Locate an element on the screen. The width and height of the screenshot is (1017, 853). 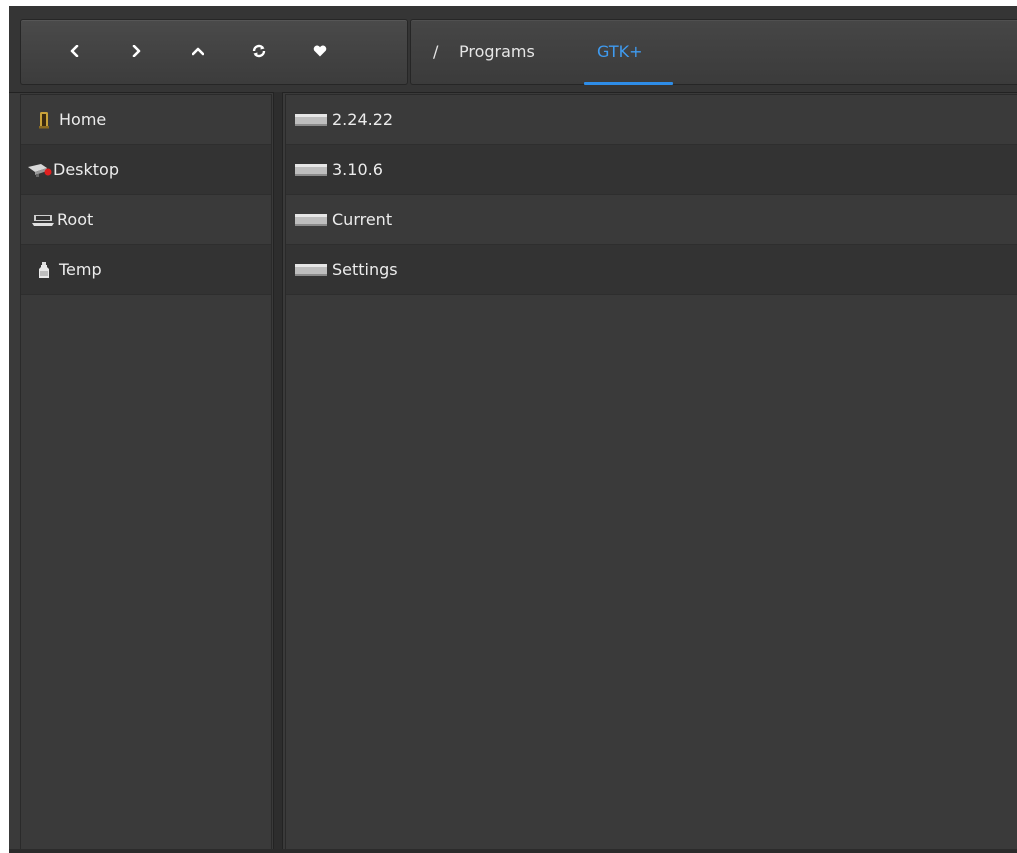
sidebar-item-label: Temp is located at coordinates (80, 269).